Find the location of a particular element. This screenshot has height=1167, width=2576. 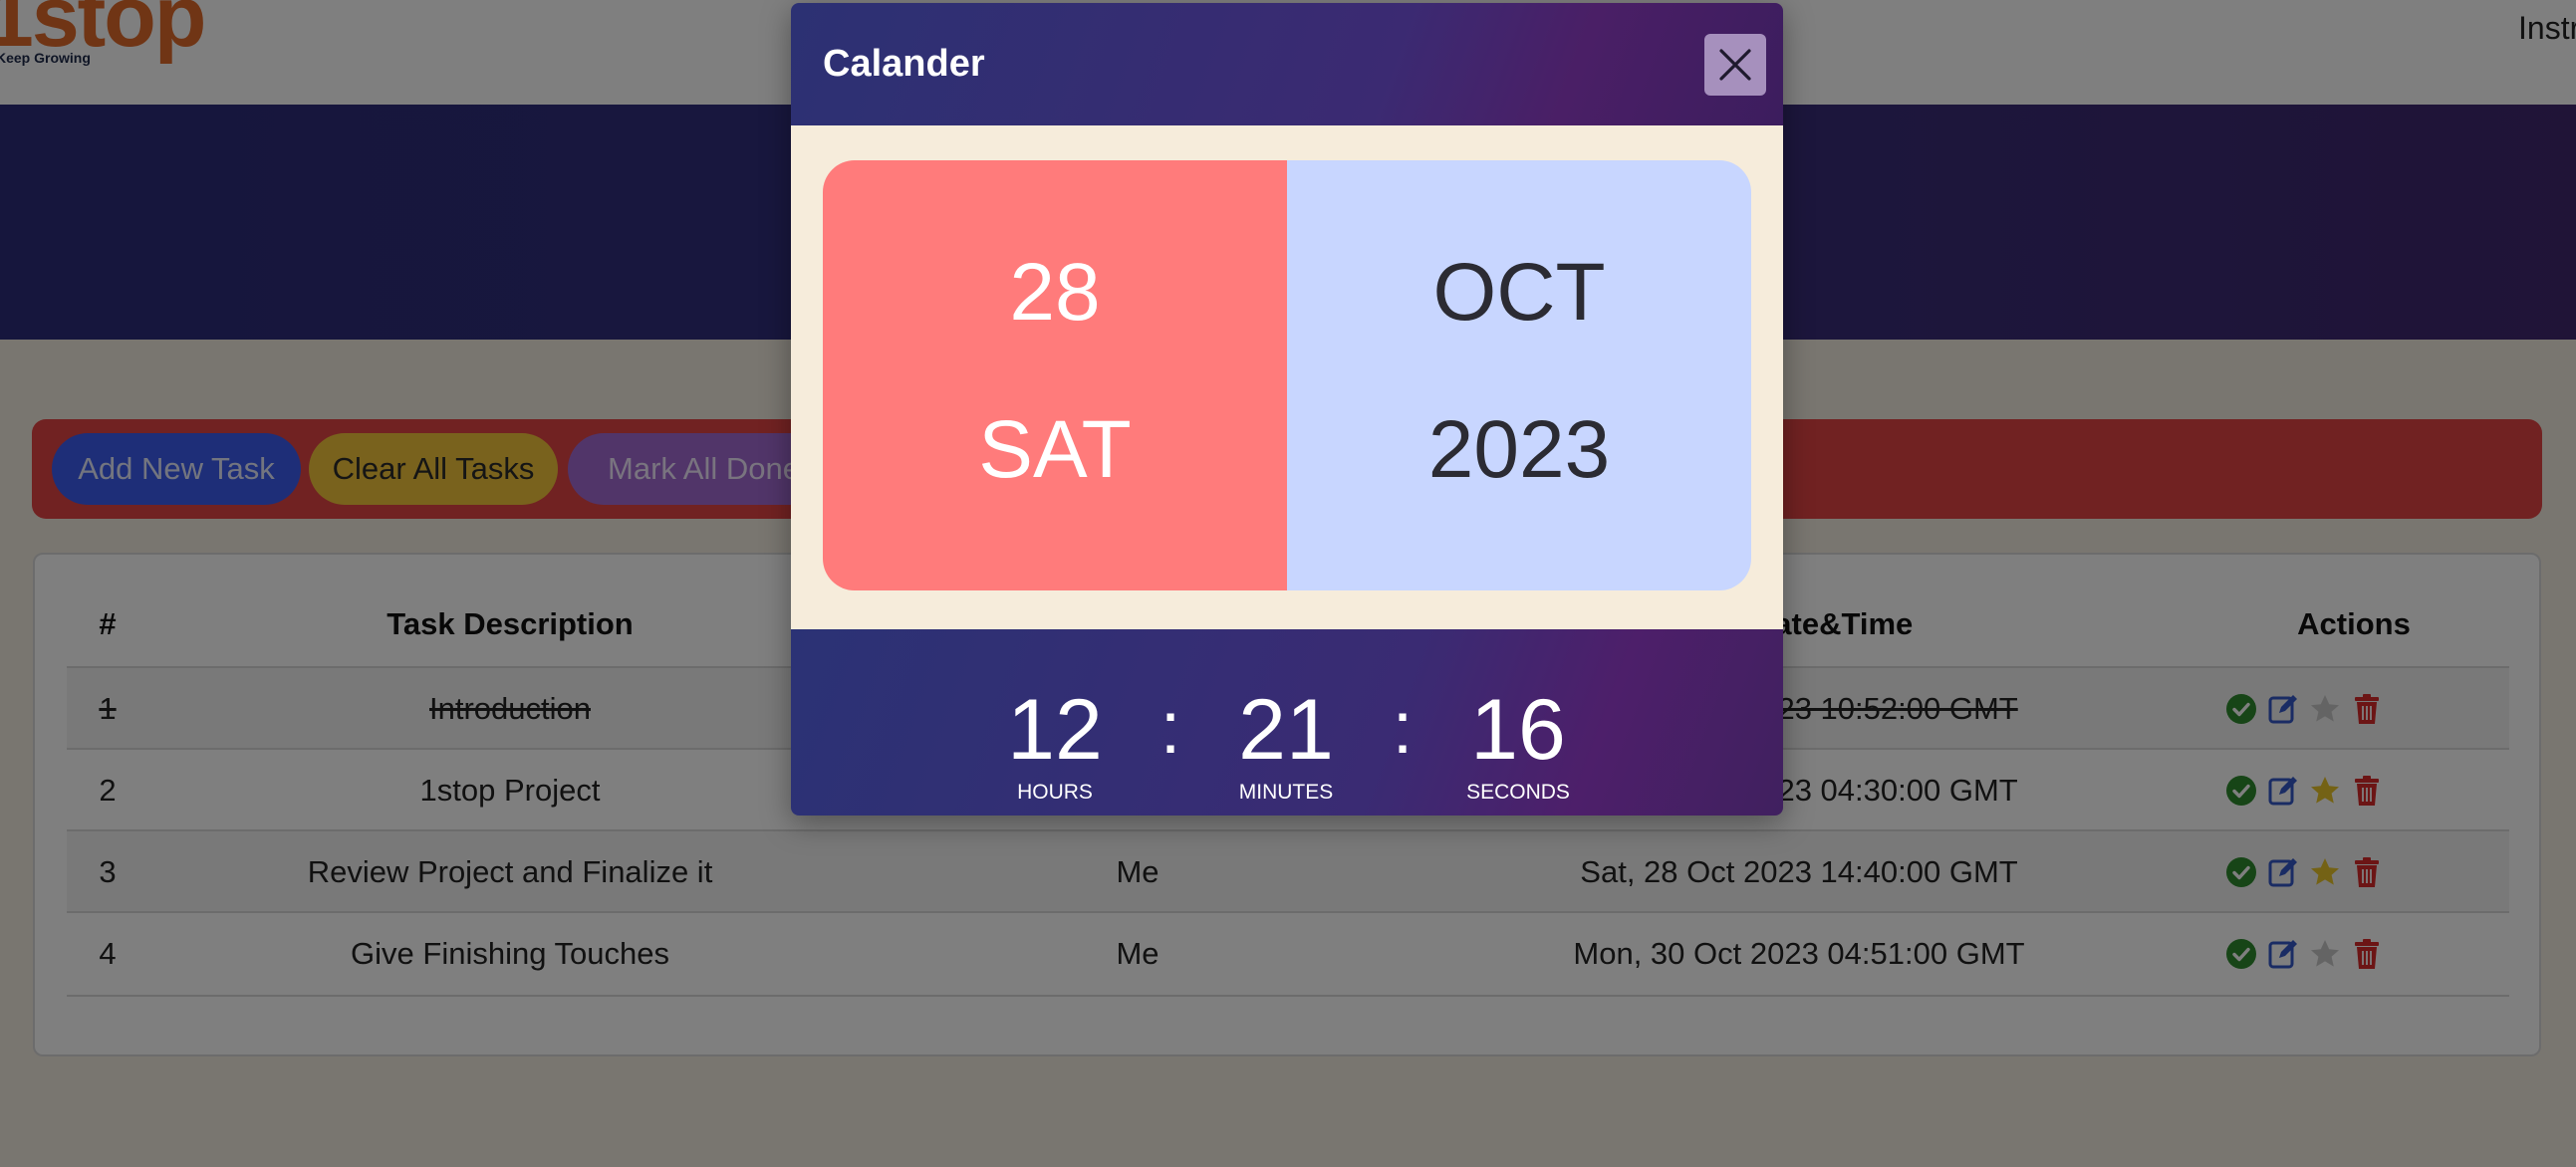

clock-minutes: 21 MINUTES is located at coordinates (1286, 746).